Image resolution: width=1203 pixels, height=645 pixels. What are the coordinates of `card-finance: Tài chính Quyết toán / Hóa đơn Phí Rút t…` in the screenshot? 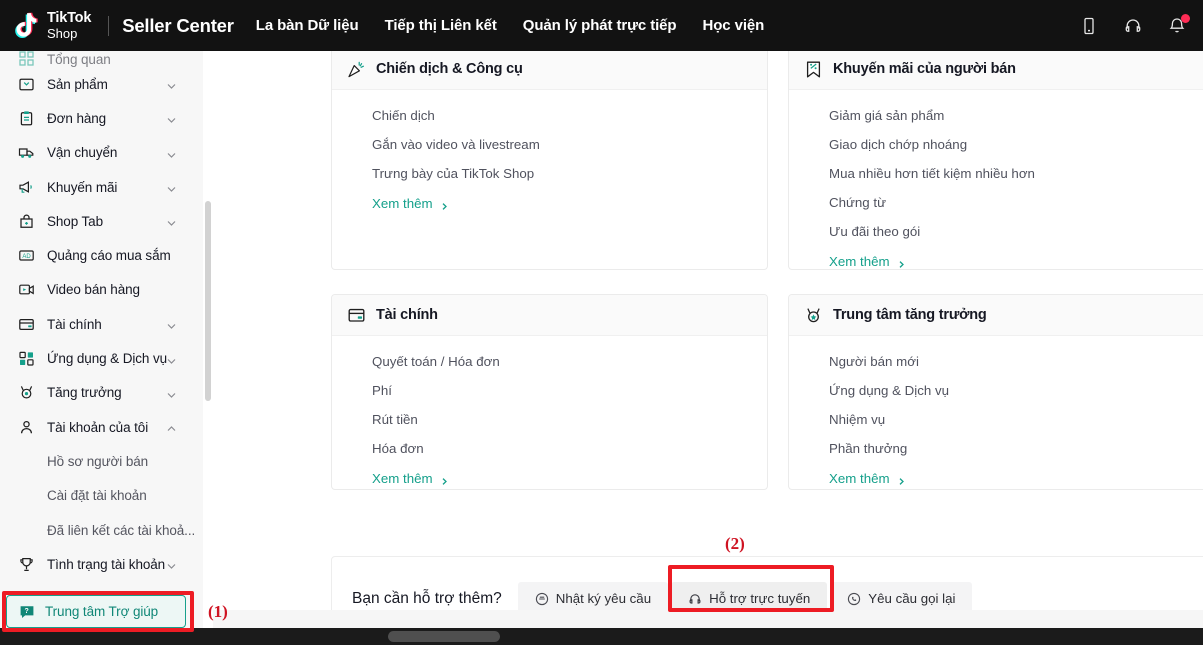 It's located at (549, 392).